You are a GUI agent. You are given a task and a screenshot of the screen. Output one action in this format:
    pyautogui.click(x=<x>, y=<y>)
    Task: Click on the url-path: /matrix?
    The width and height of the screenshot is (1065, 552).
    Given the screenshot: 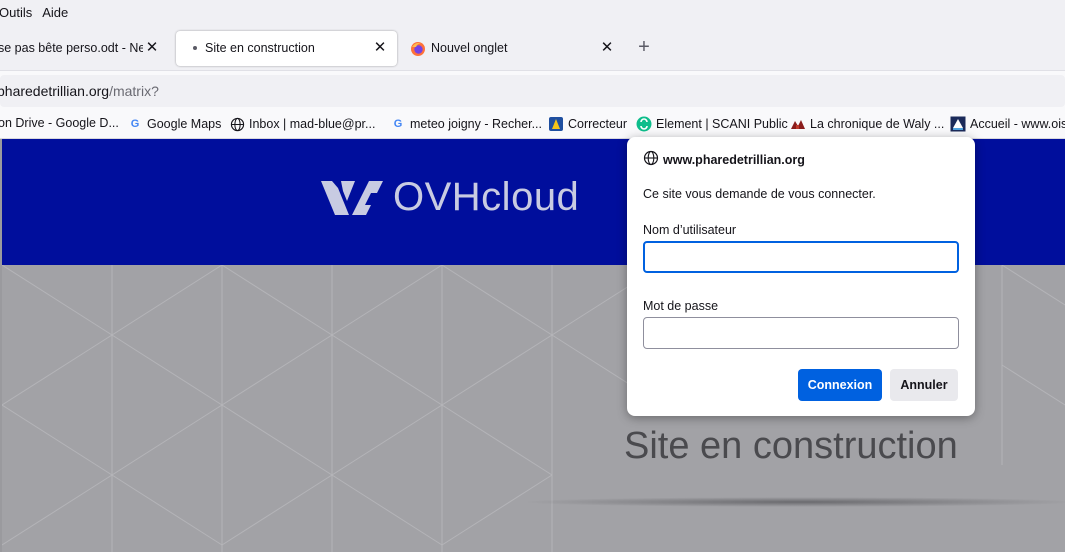 What is the action you would take?
    pyautogui.click(x=134, y=91)
    